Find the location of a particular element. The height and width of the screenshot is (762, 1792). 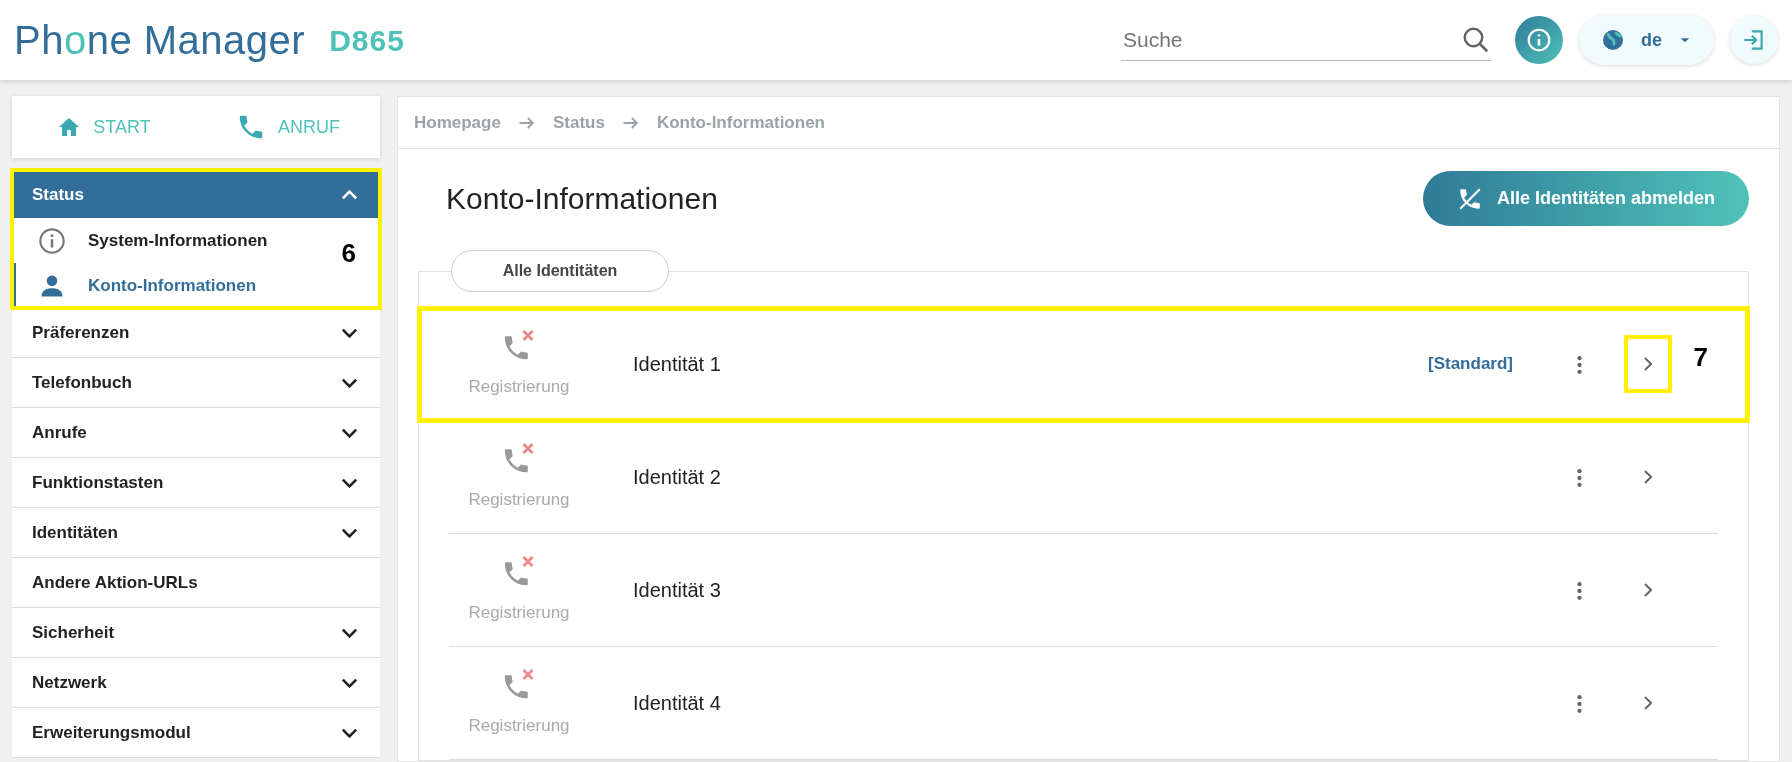

sidebar-item: Identitäten is located at coordinates (196, 533).